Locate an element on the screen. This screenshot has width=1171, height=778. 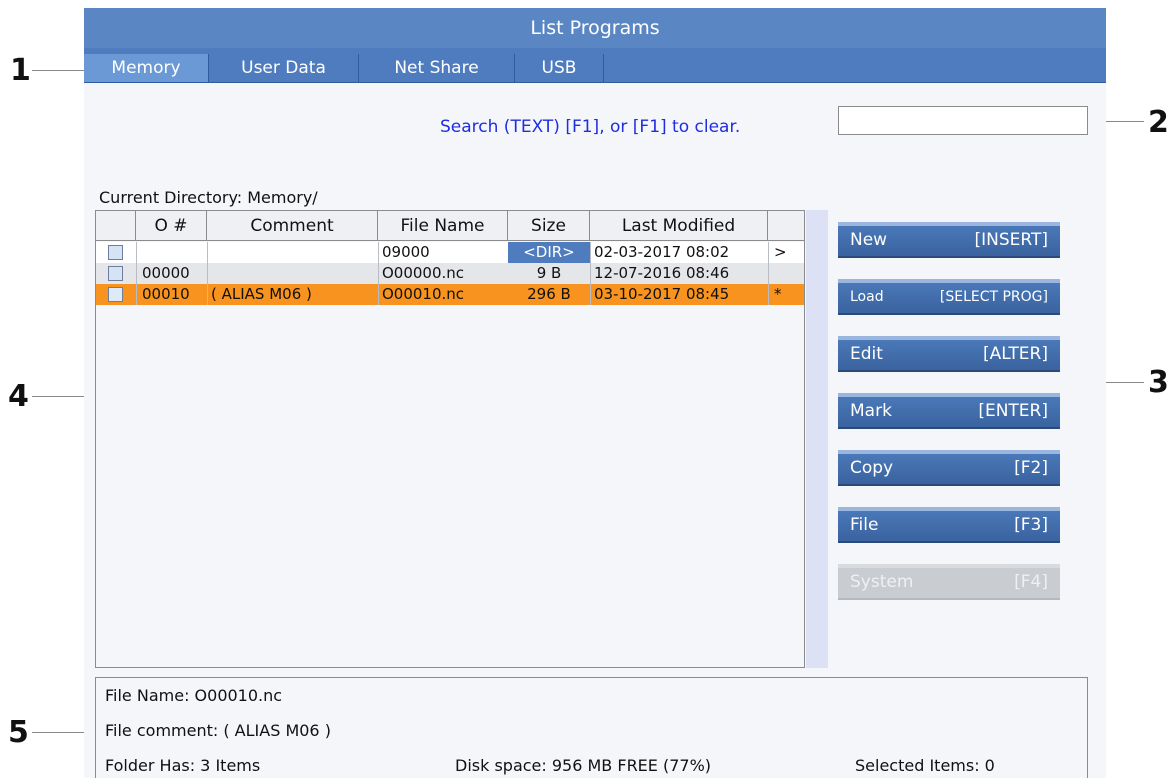
copy-button: Copy [F2] is located at coordinates (949, 468).